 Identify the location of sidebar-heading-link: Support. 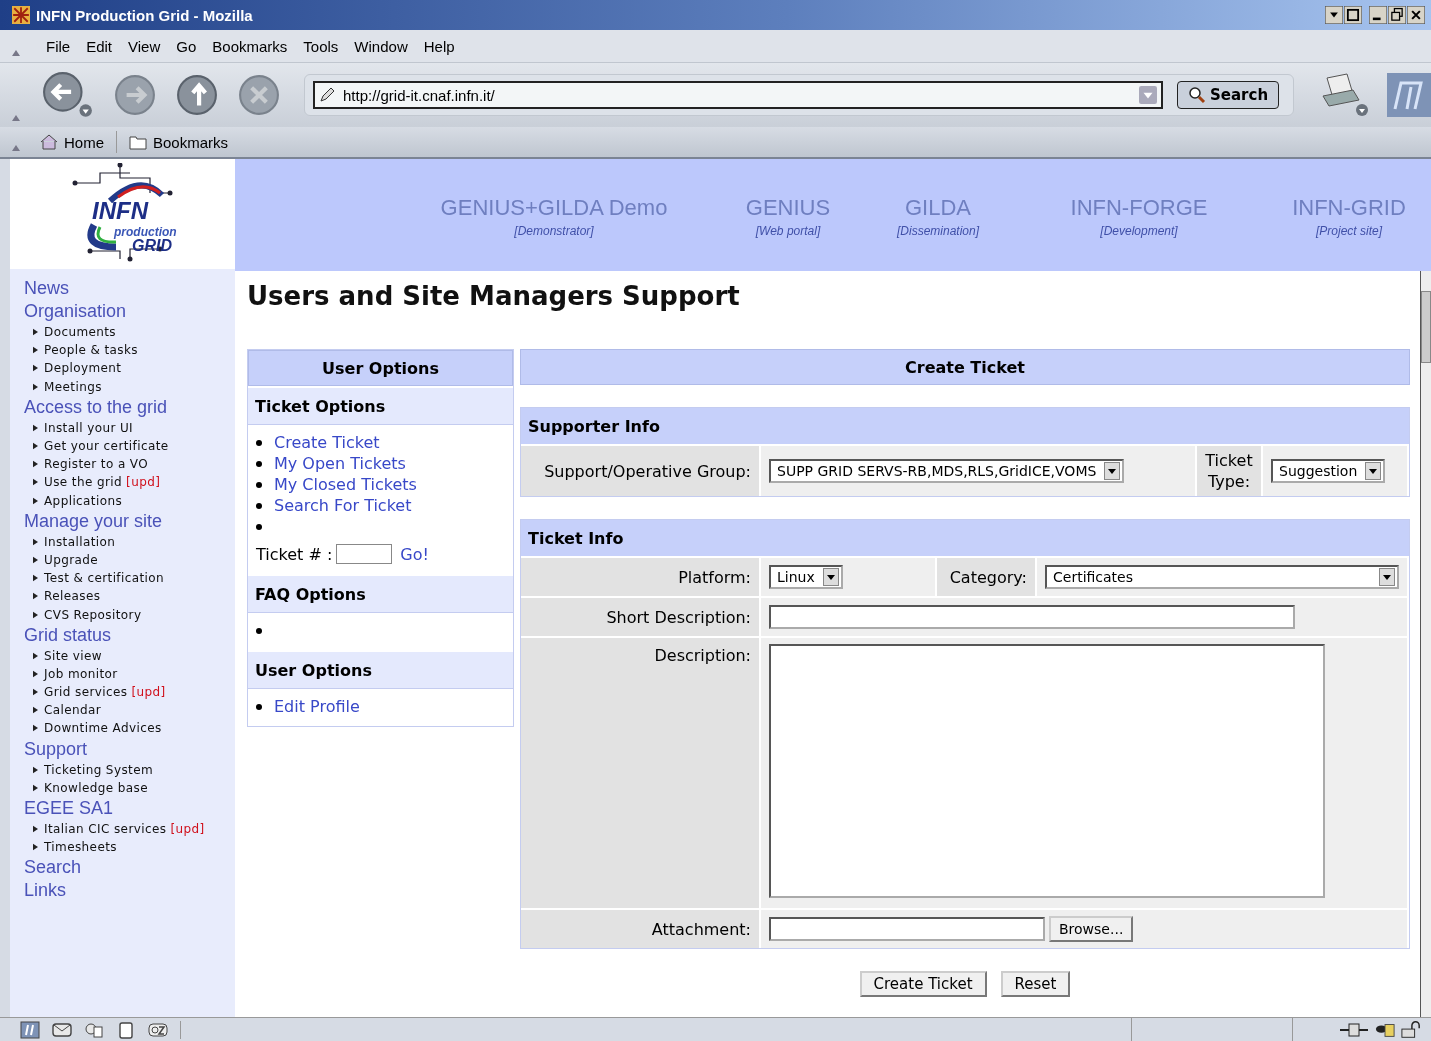
(56, 749).